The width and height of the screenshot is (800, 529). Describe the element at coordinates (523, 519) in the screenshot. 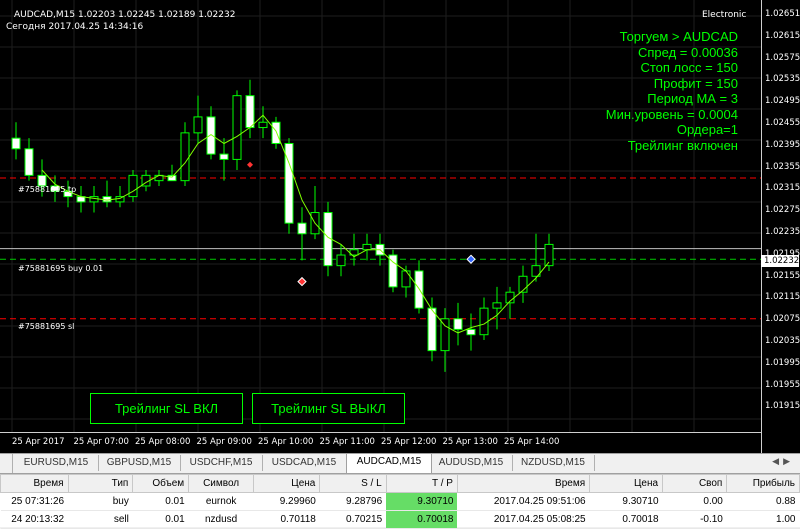

I see `order-cell: 2017.04.25 05:08:25` at that location.